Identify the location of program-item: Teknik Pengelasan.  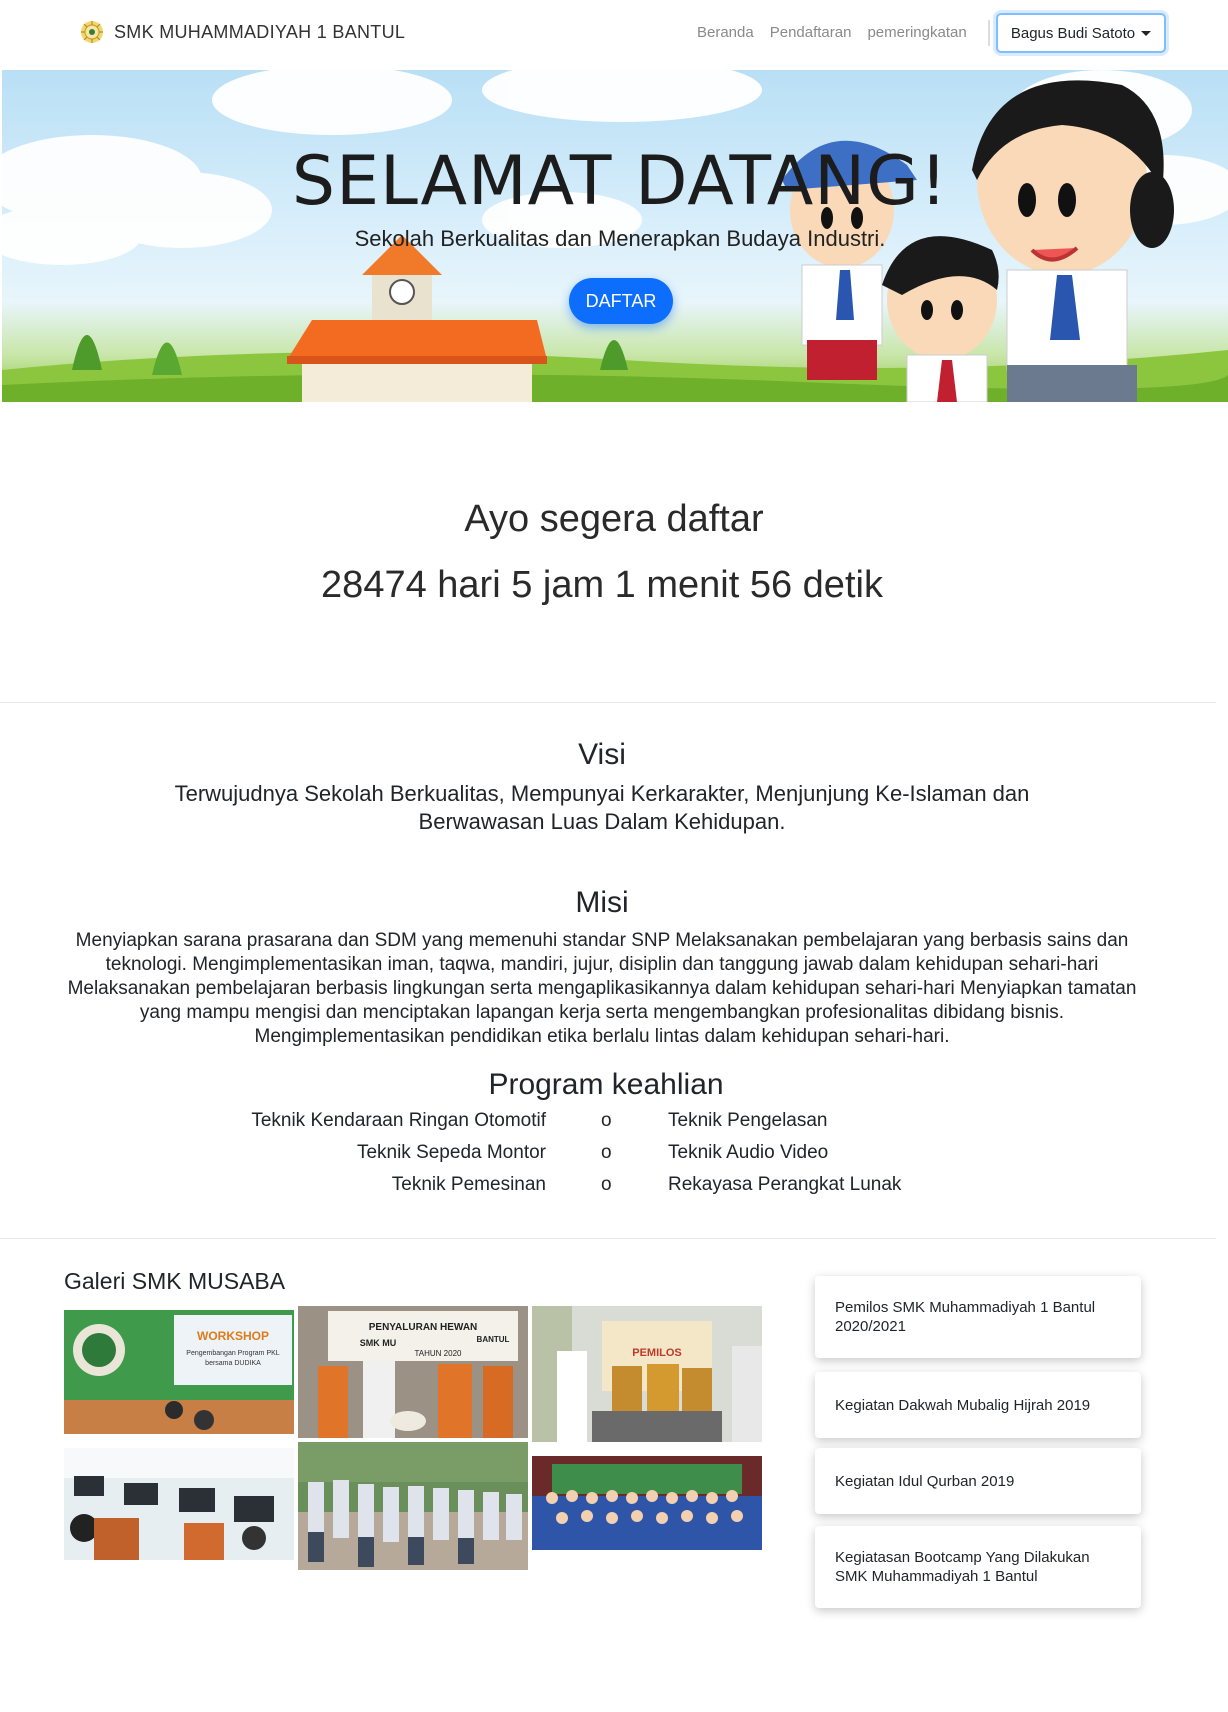
(748, 1120).